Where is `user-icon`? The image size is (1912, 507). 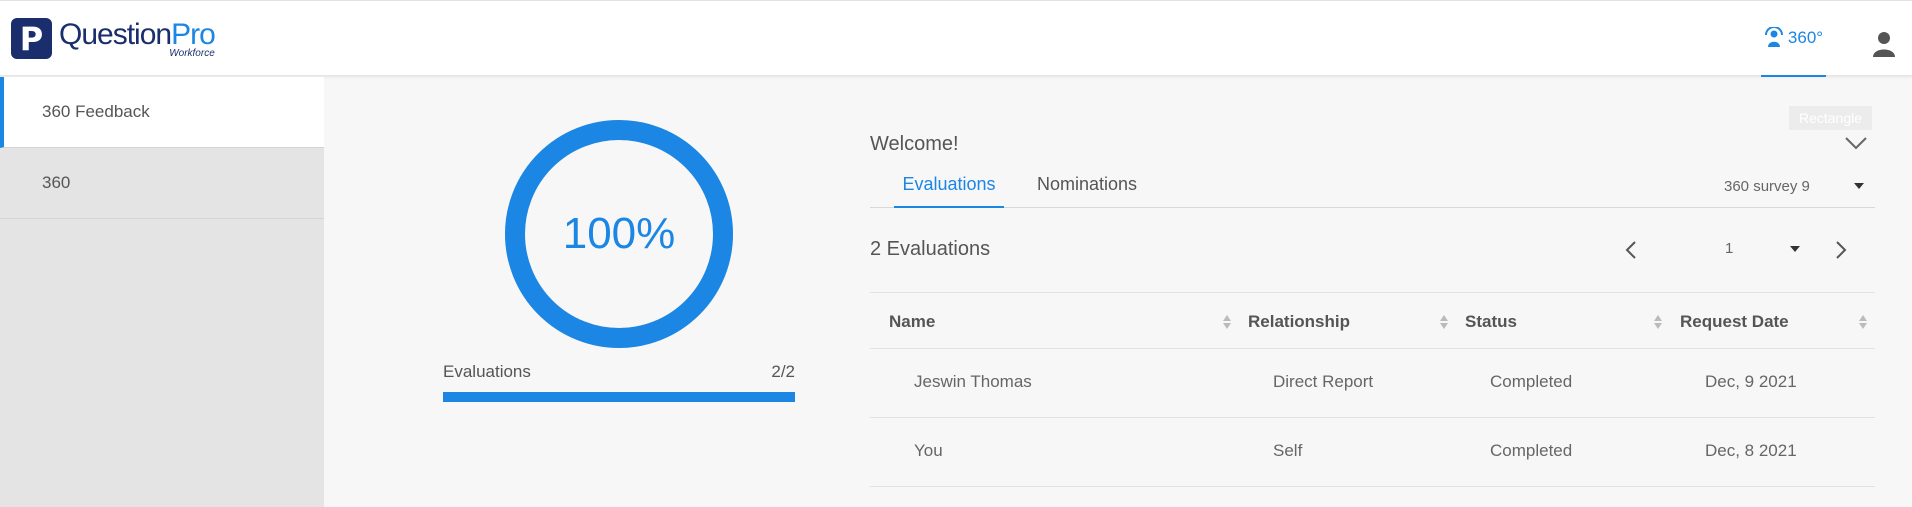
user-icon is located at coordinates (1884, 44).